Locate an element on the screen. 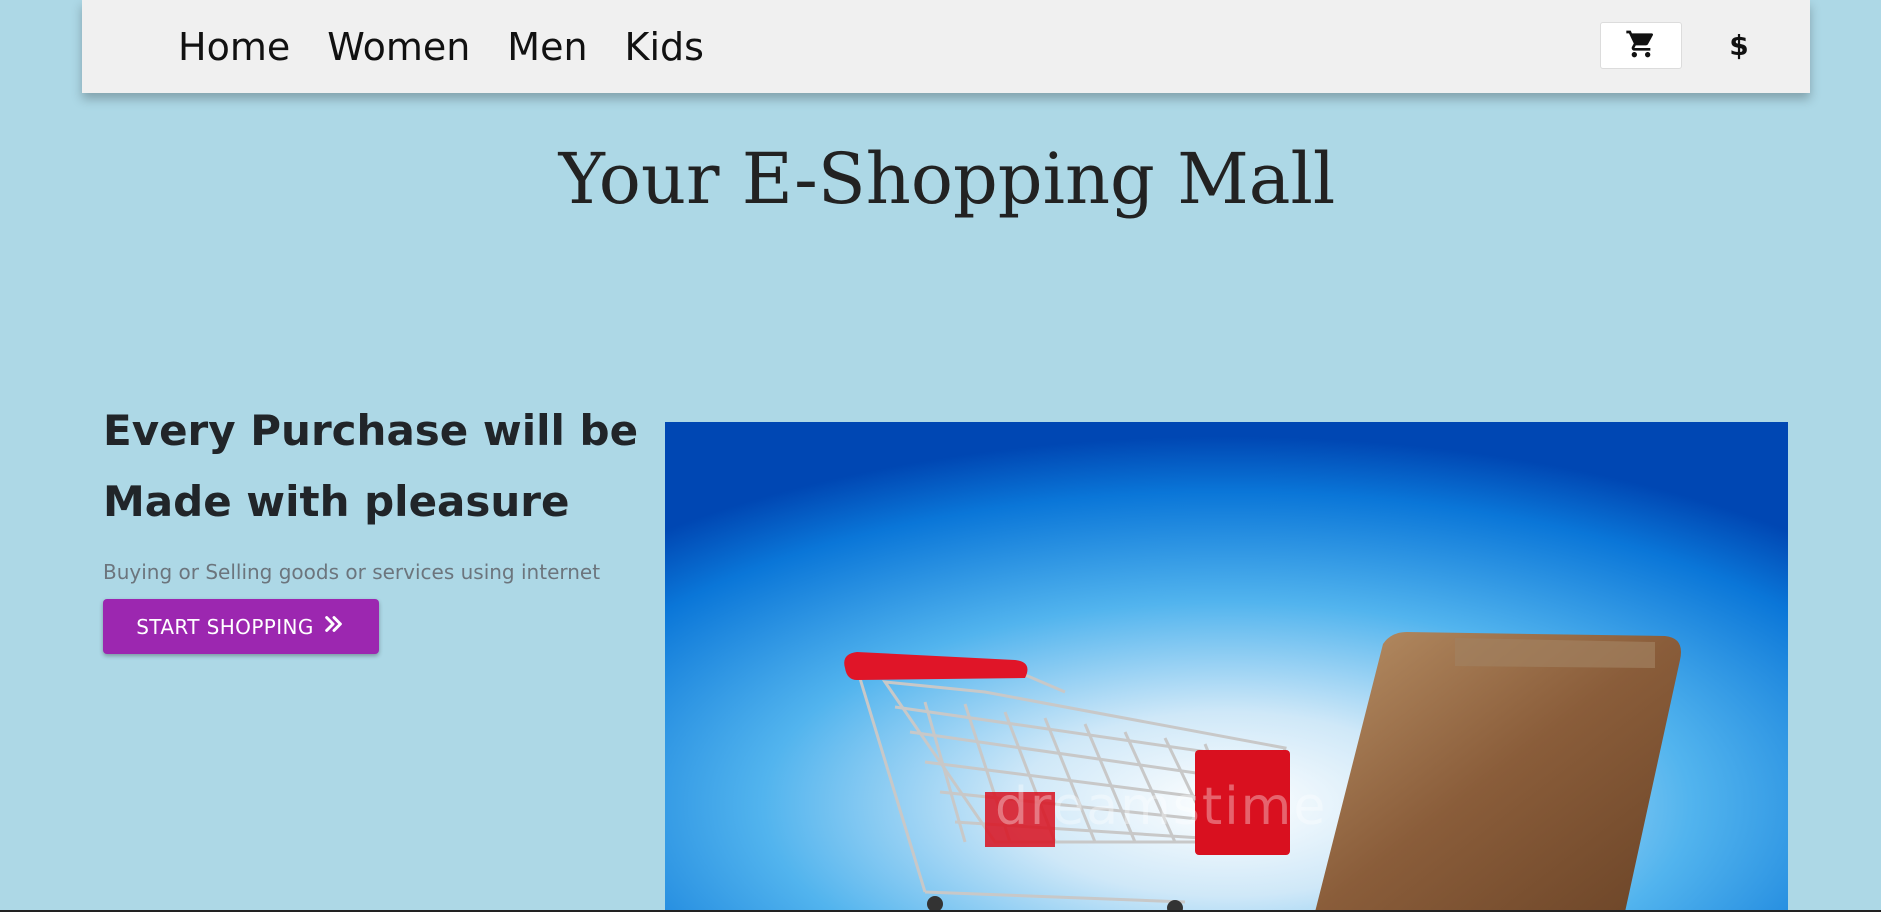  page-title: Your E-Shopping Mall is located at coordinates (947, 179).